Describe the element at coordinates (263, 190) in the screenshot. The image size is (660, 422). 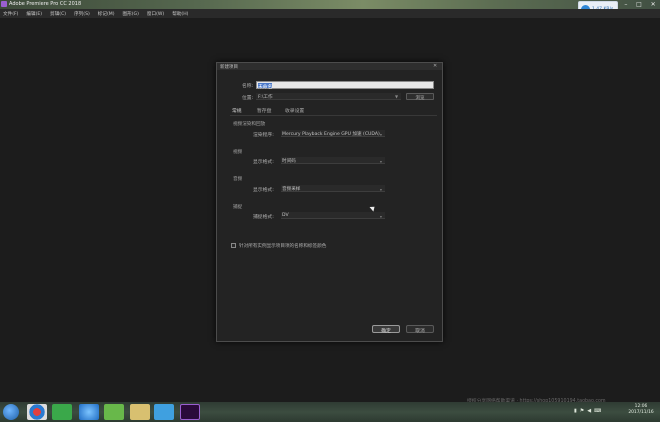
I see `audio-display-label: 显示格式:` at that location.